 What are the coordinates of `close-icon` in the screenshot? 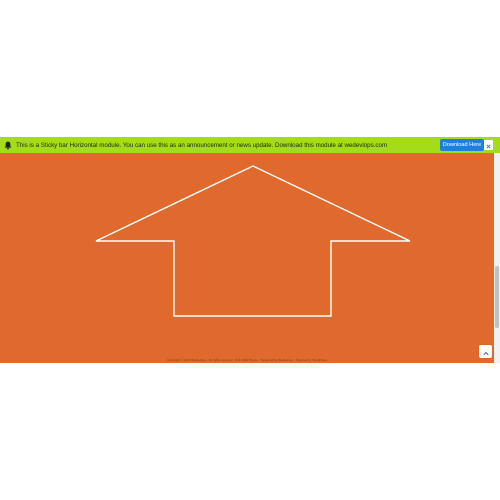 It's located at (488, 145).